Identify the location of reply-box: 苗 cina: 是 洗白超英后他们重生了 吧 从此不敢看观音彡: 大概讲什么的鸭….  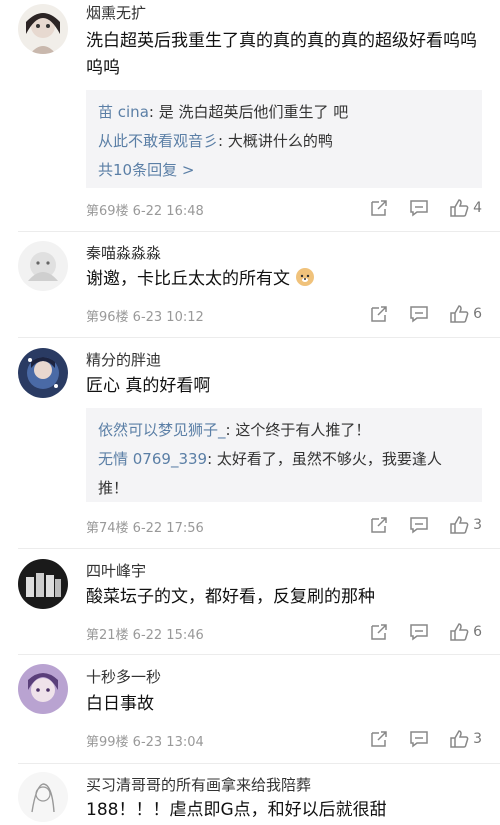
(284, 139).